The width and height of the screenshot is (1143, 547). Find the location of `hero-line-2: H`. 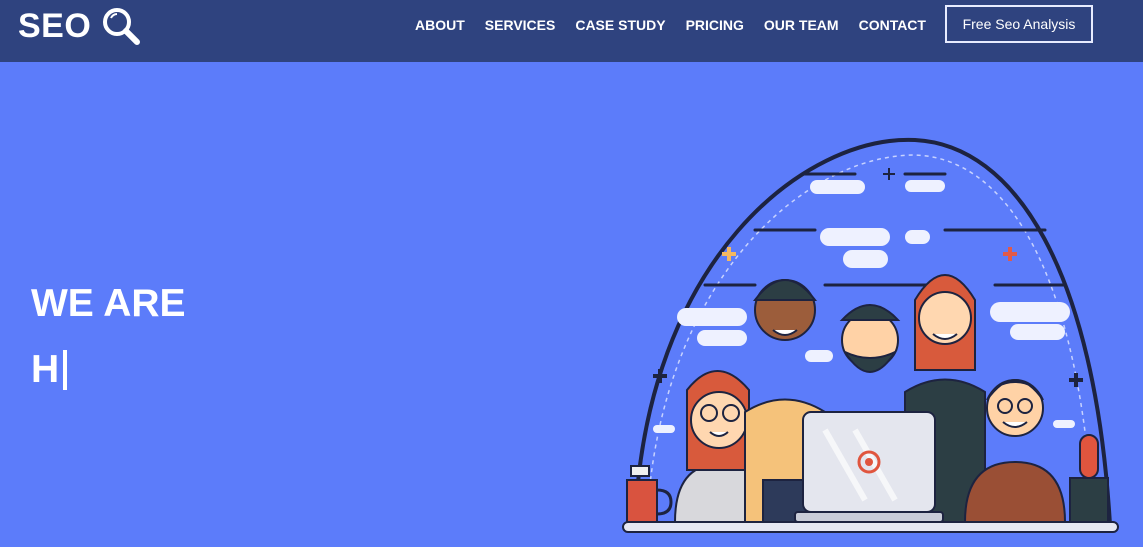

hero-line-2: H is located at coordinates (108, 370).